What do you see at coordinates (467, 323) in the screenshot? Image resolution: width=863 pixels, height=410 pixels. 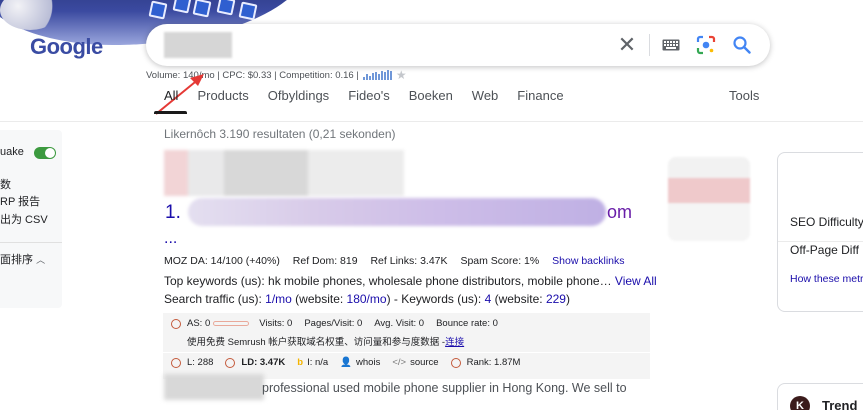 I see `bounce-rate: Bounce rate: 0` at bounding box center [467, 323].